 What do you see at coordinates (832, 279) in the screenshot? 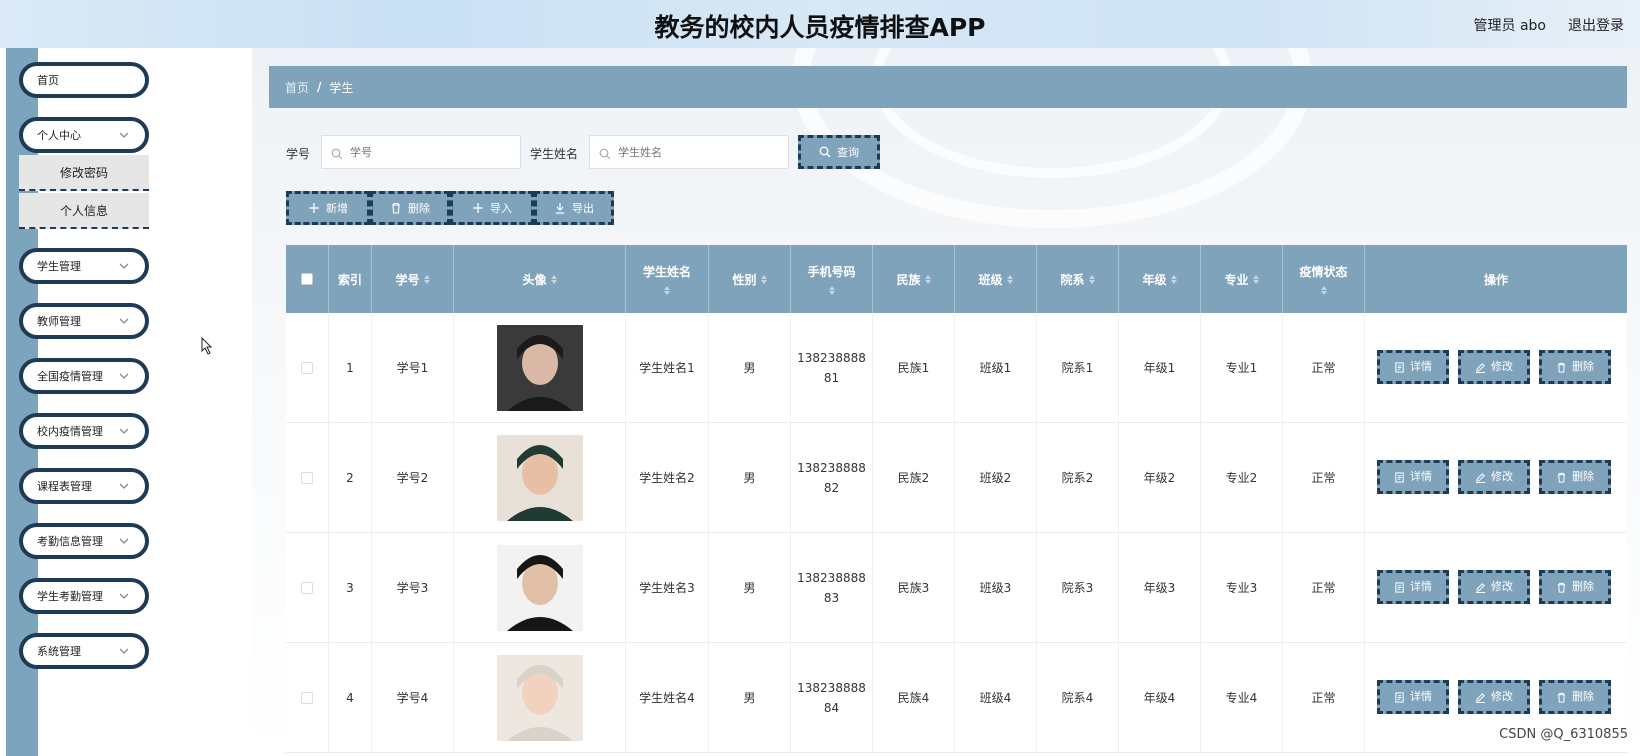
I see `col-phone: 手机号码` at bounding box center [832, 279].